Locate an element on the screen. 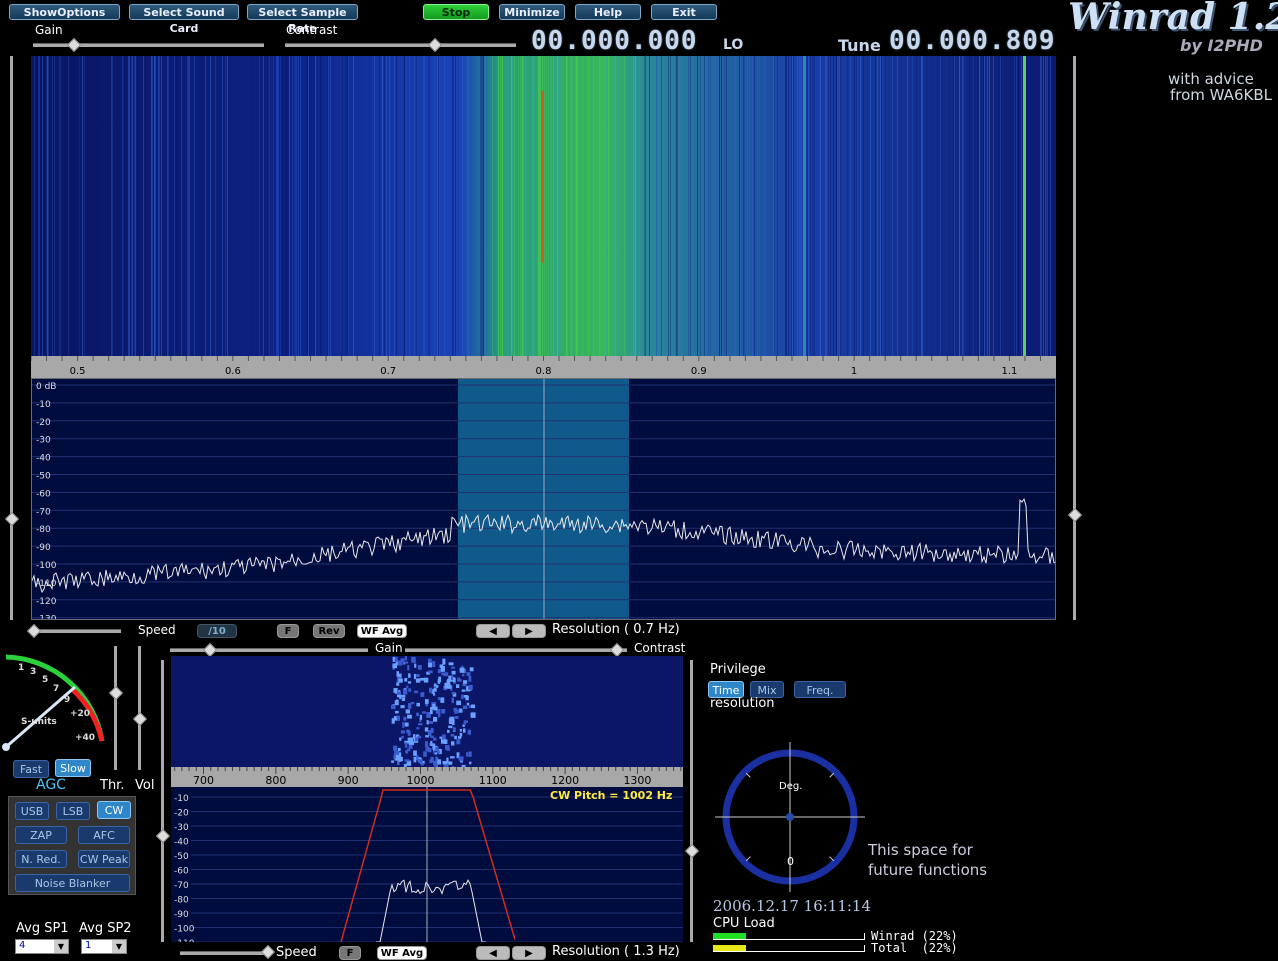 This screenshot has height=961, width=1278. main-left-slider is located at coordinates (11, 338).